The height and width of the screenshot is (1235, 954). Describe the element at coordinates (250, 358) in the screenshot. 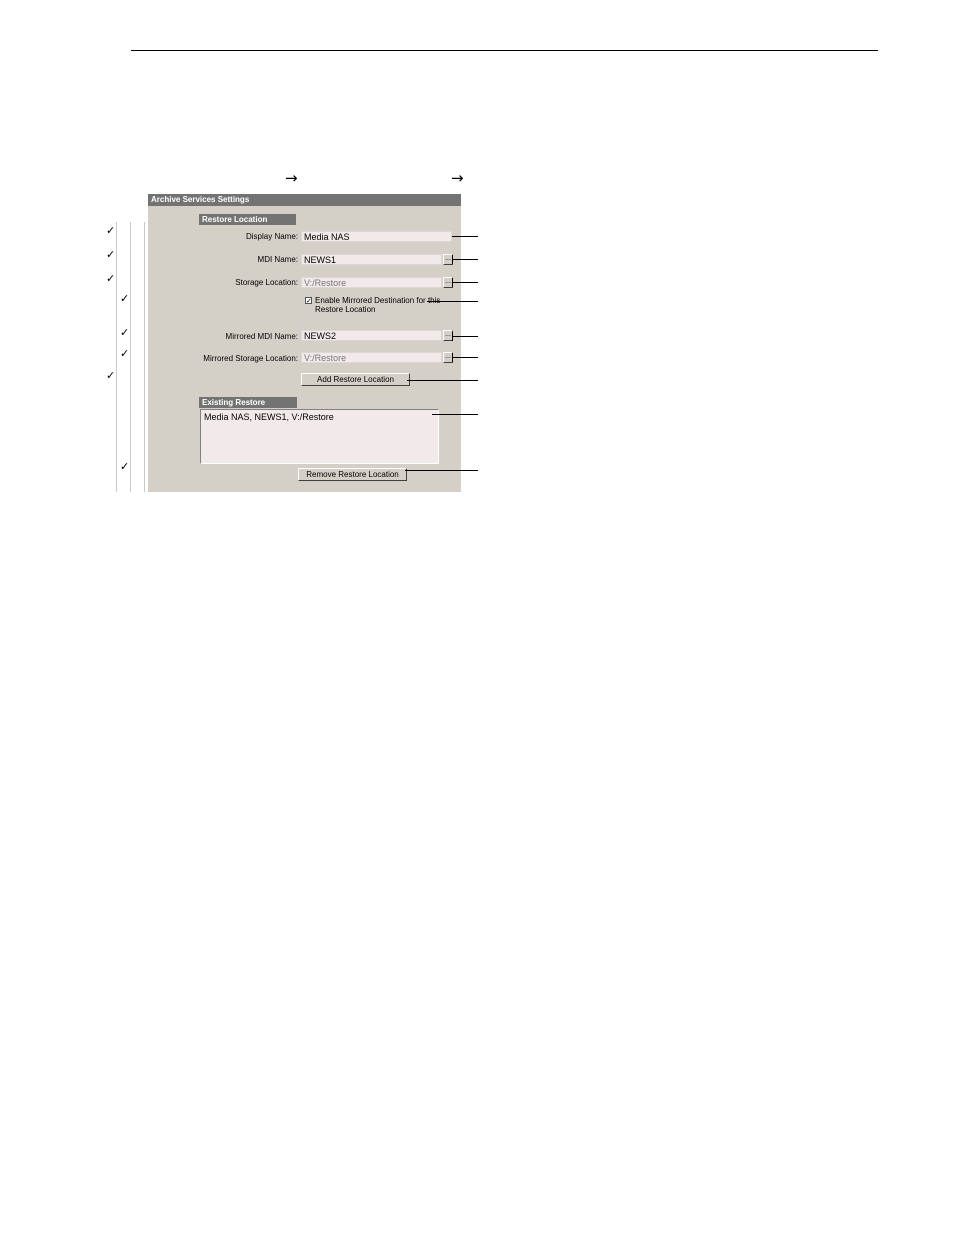

I see `mirrored-storage-location-label: Mirrored Storage Location:` at that location.